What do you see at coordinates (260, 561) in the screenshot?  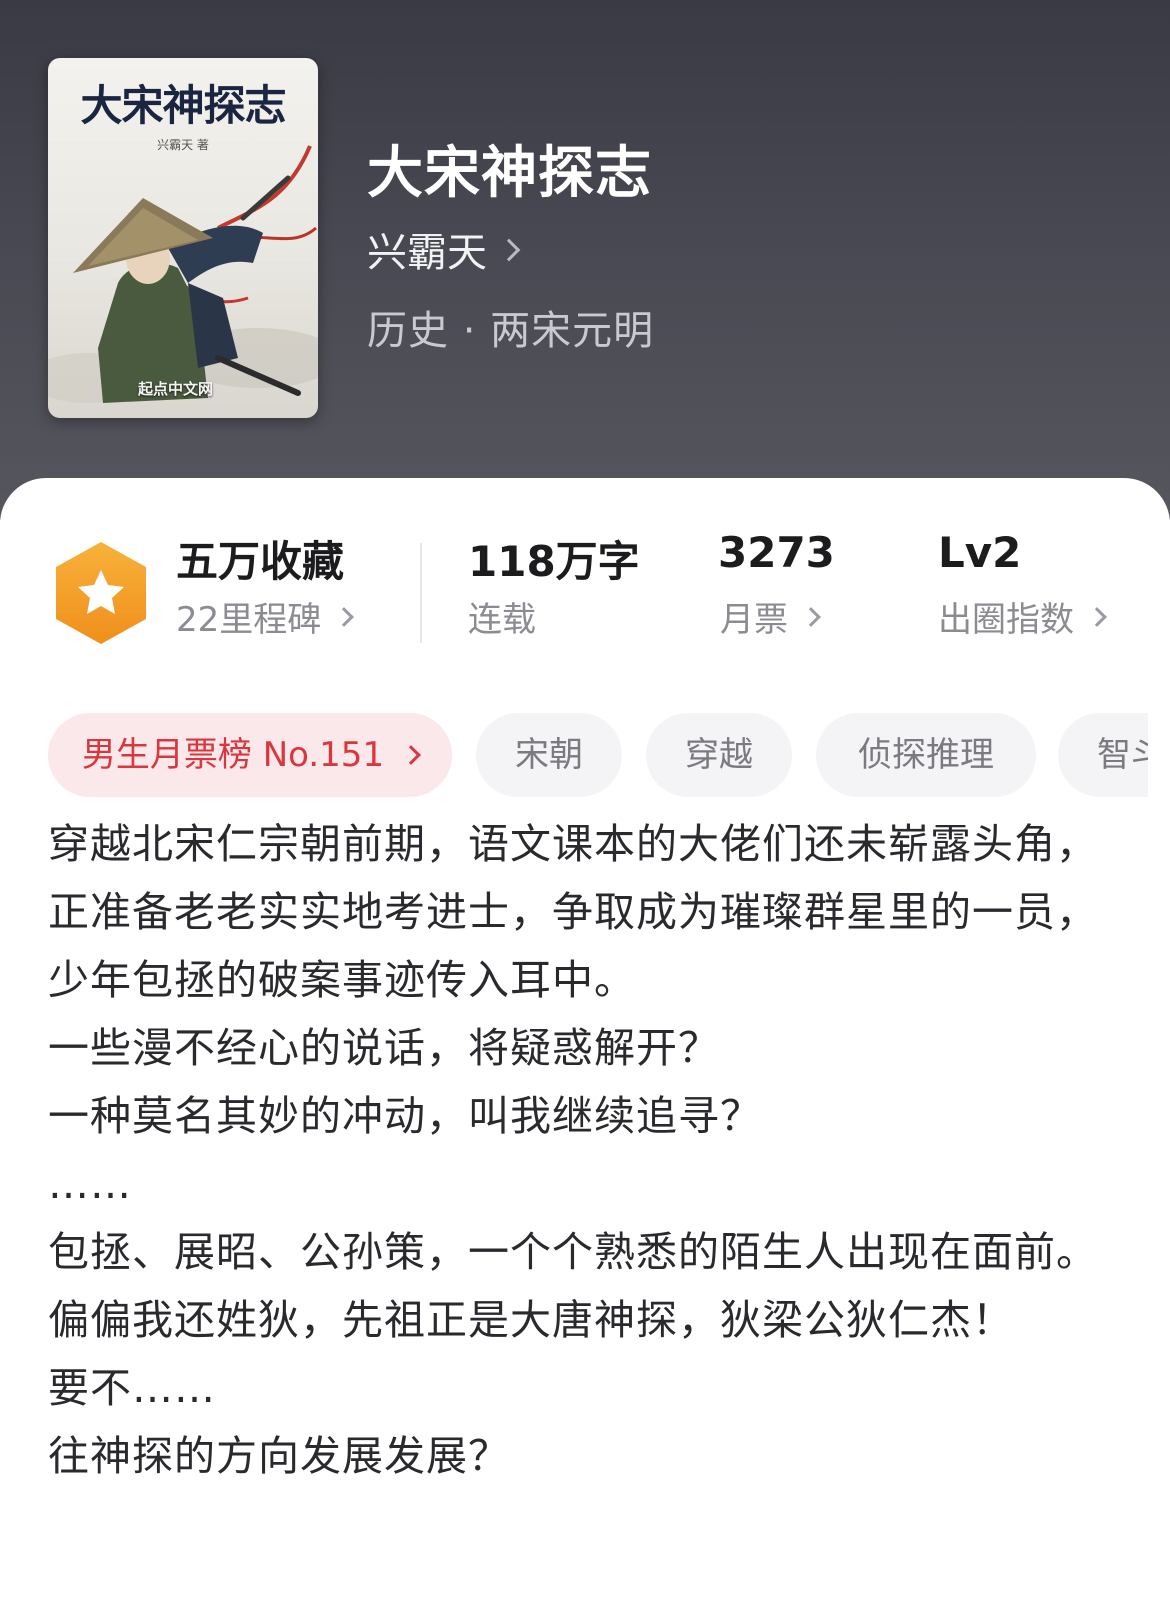 I see `favorites-count: 五万收藏` at bounding box center [260, 561].